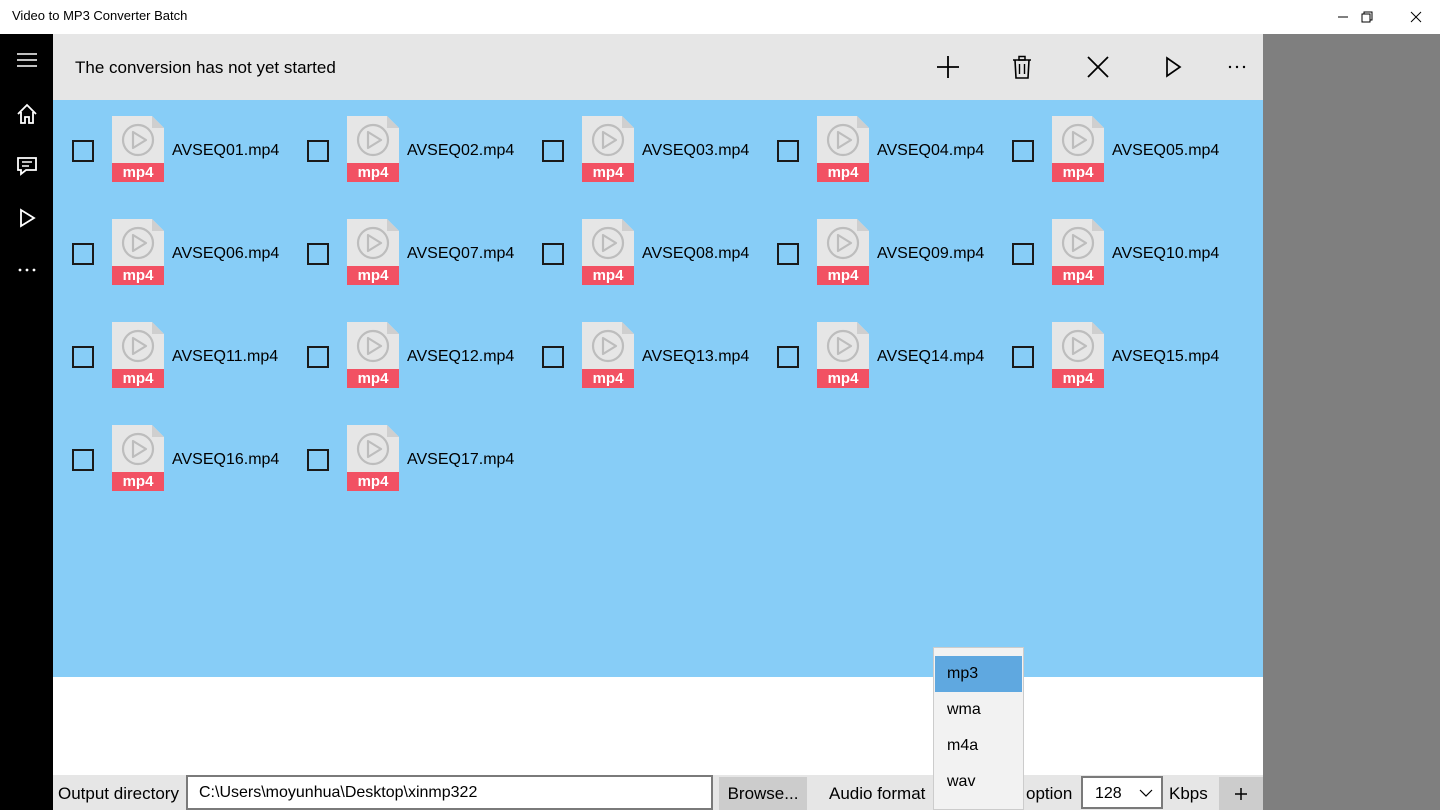 Image resolution: width=1440 pixels, height=810 pixels. I want to click on more-icon, so click(1237, 67).